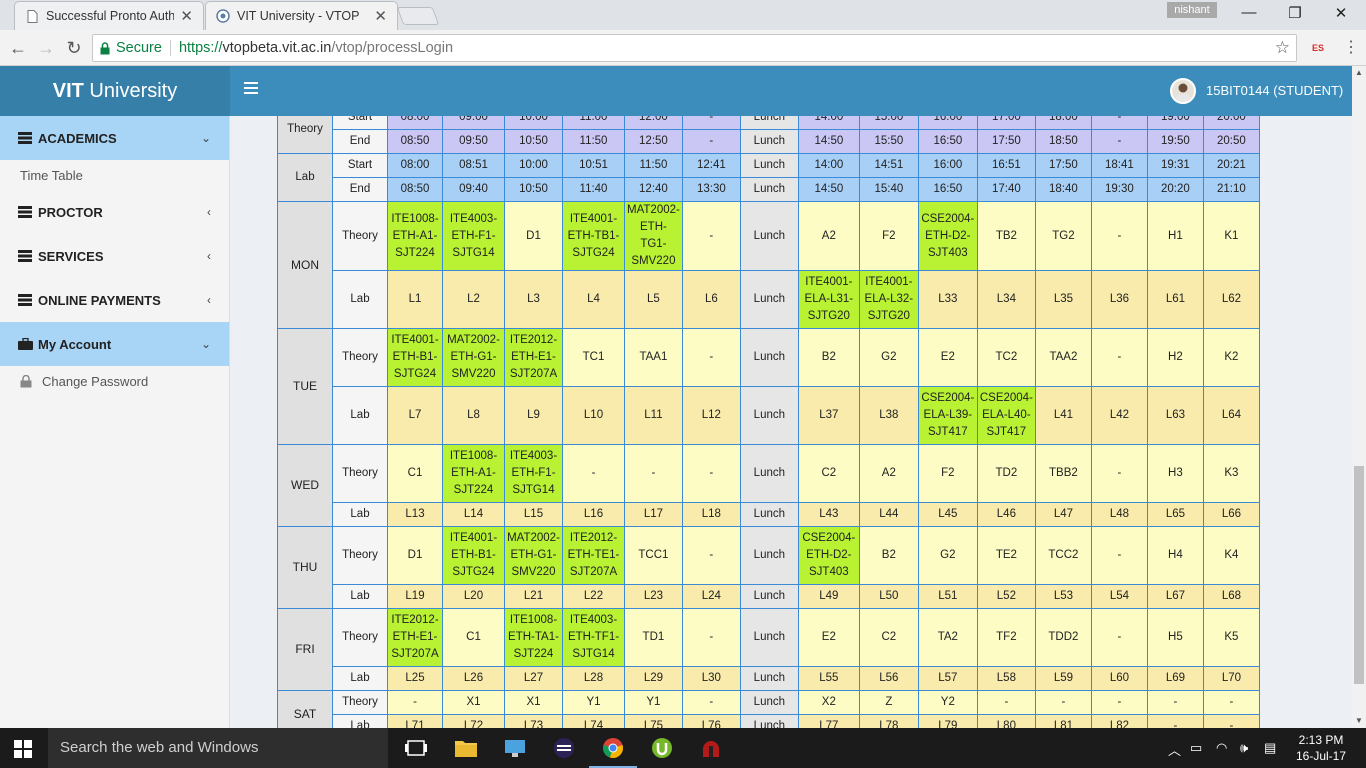 The height and width of the screenshot is (768, 1366). Describe the element at coordinates (380, 16) in the screenshot. I see `close-tab-icon: ✕` at that location.